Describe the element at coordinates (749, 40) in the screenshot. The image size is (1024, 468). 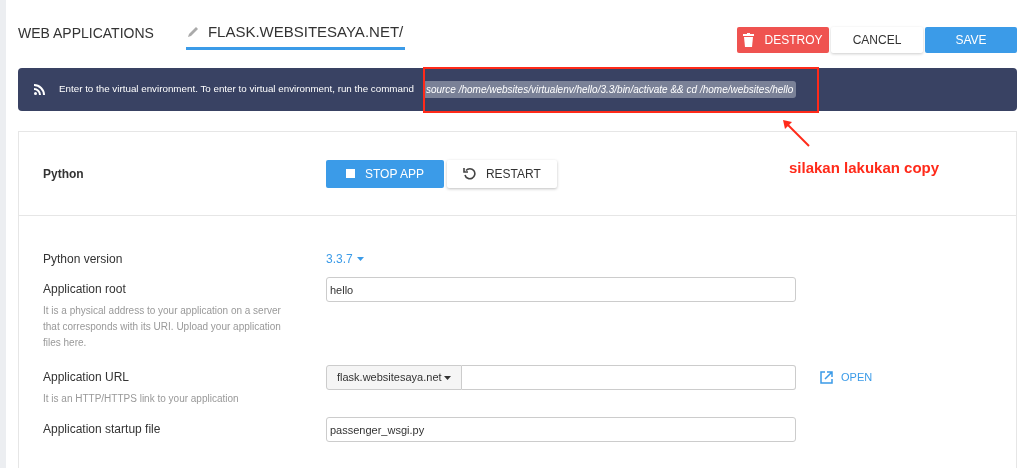
I see `trash-icon` at that location.